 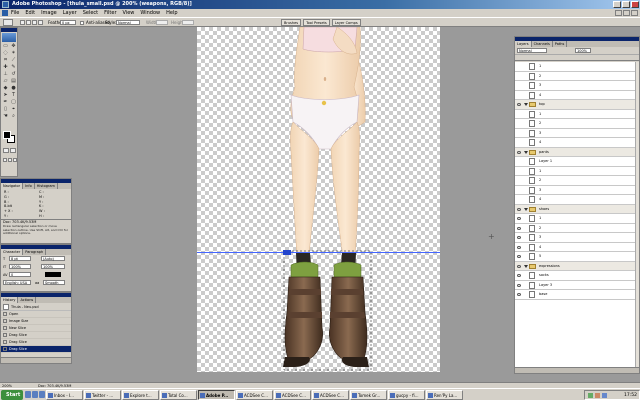 What do you see at coordinates (20, 266) in the screenshot?
I see `vertical-scale-field: 100%` at bounding box center [20, 266].